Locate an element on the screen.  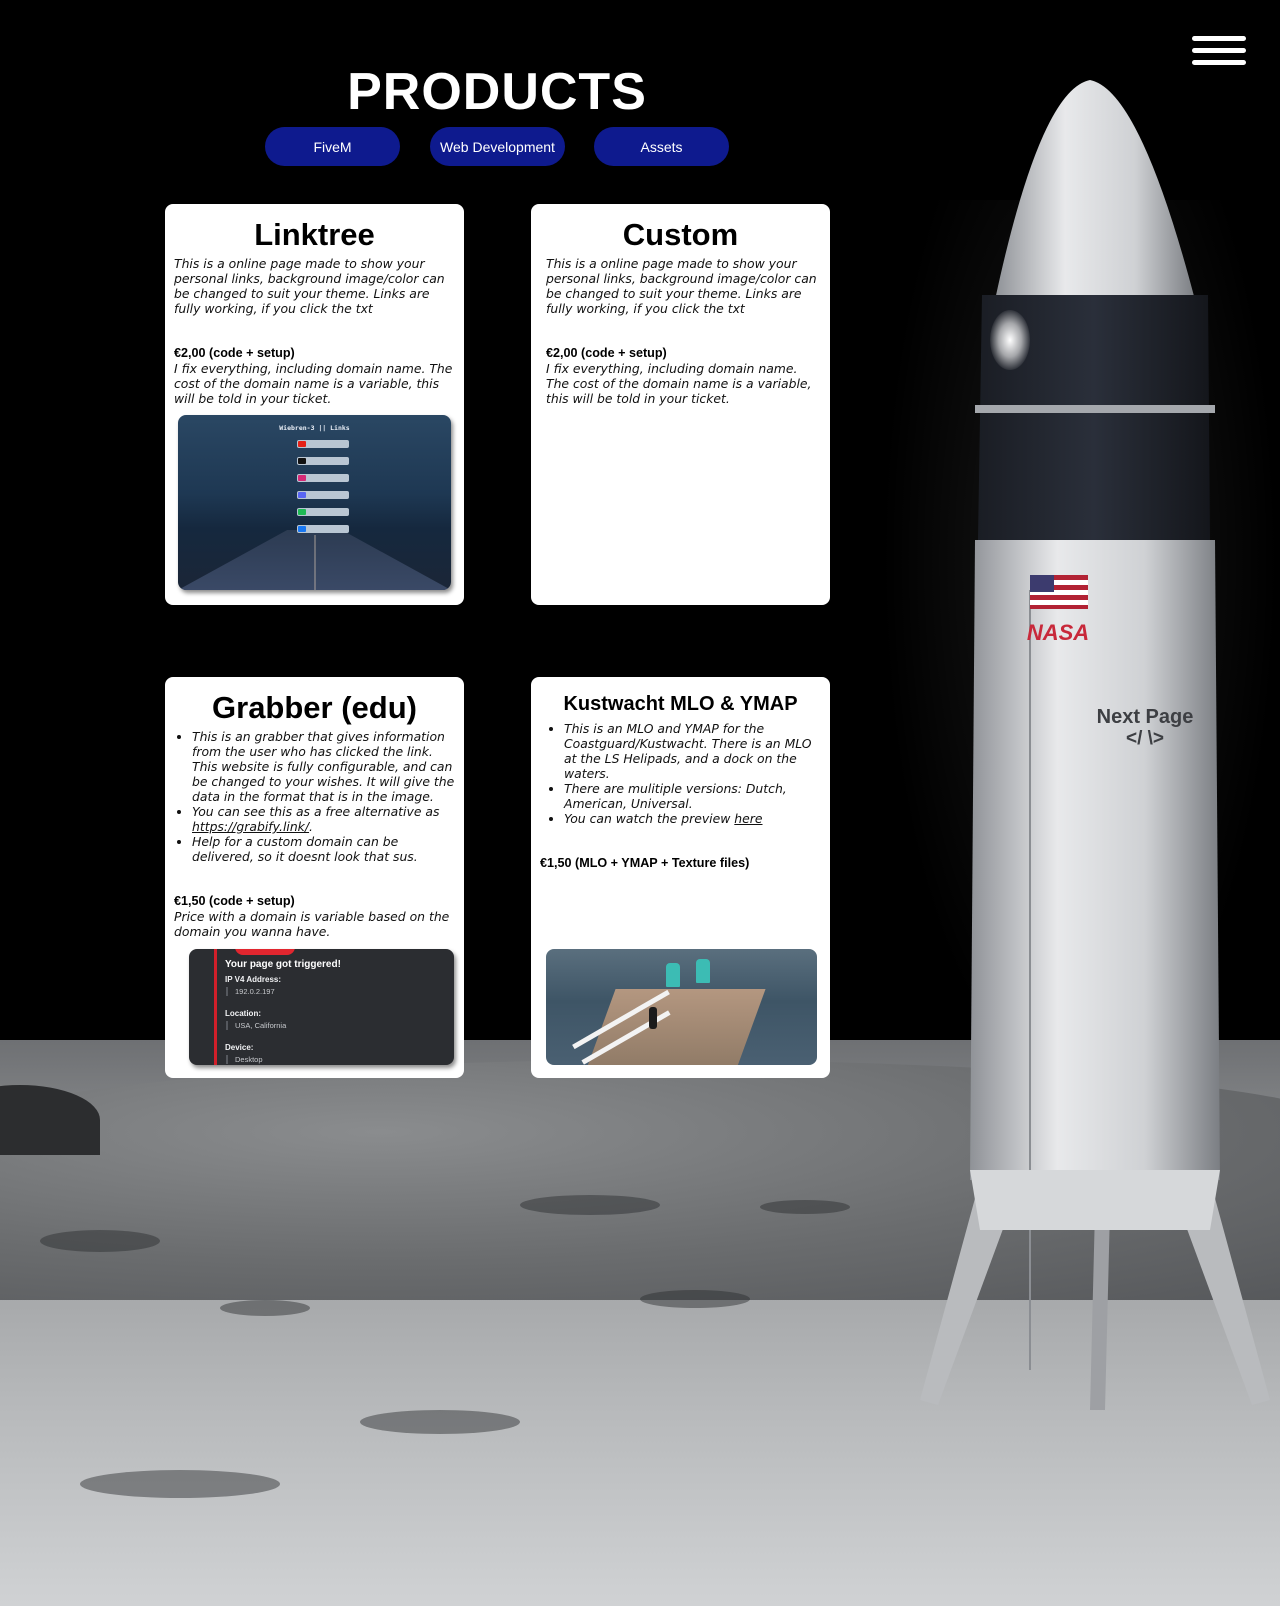
code-icon: </ \> is located at coordinates (1145, 738).